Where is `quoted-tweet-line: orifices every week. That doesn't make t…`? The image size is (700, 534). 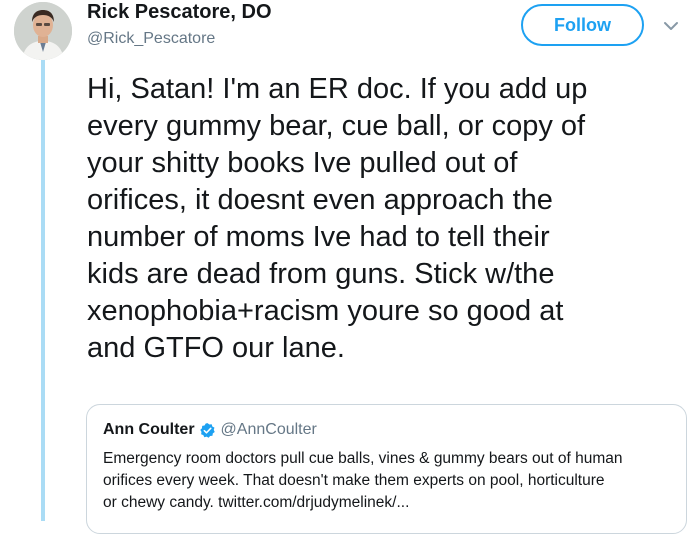
quoted-tweet-line: orifices every week. That doesn't make t… is located at coordinates (354, 480).